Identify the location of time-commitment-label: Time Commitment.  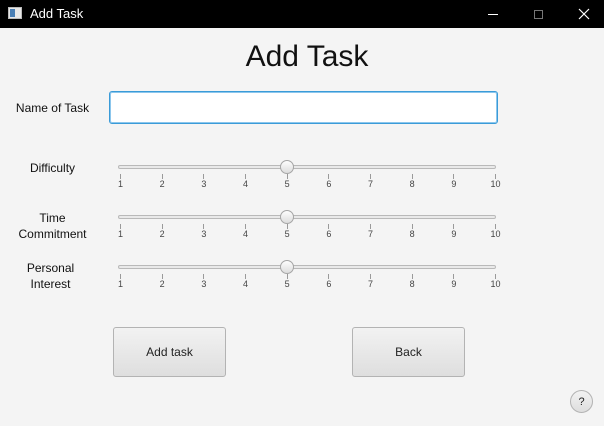
(52, 226).